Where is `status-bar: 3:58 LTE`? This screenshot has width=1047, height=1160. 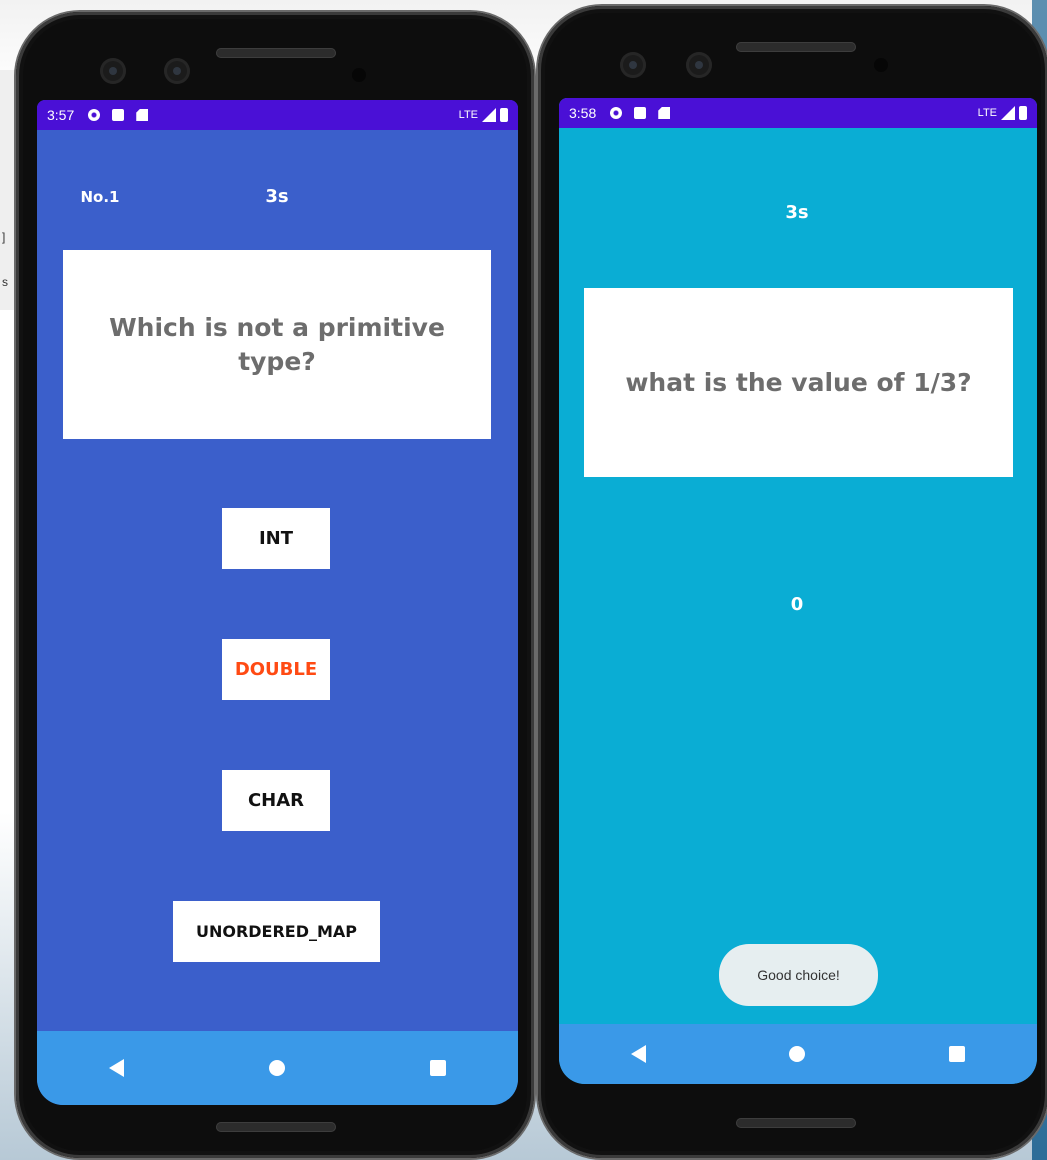
status-bar: 3:58 LTE is located at coordinates (798, 113).